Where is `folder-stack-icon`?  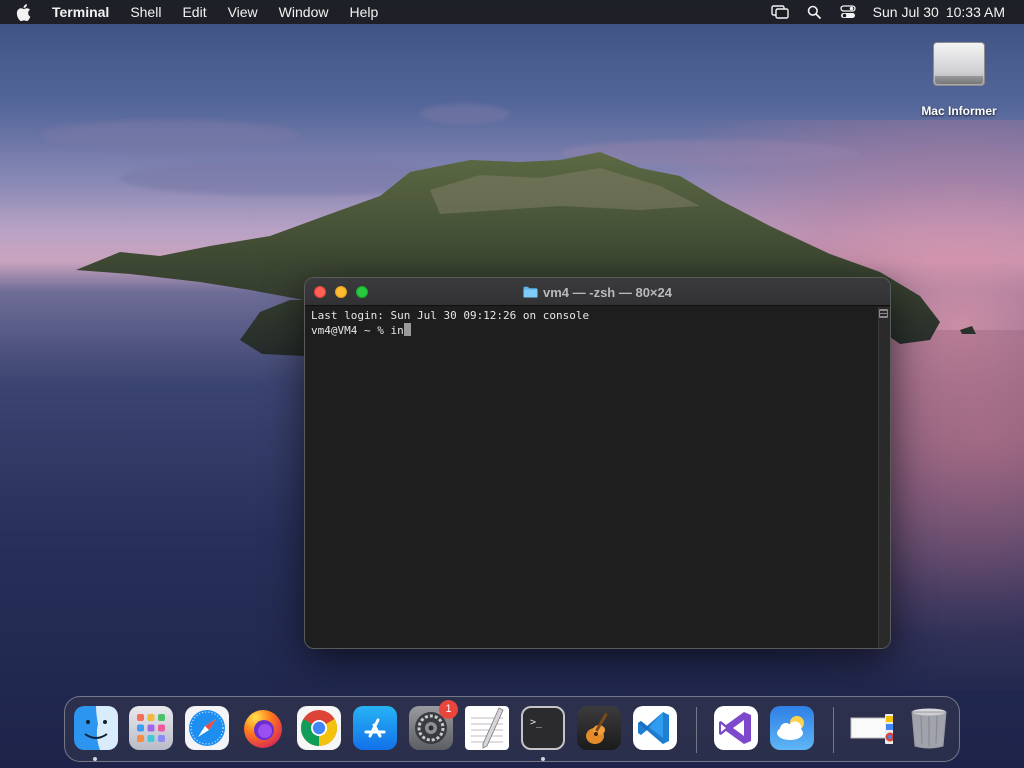
folder-stack-icon is located at coordinates (871, 728).